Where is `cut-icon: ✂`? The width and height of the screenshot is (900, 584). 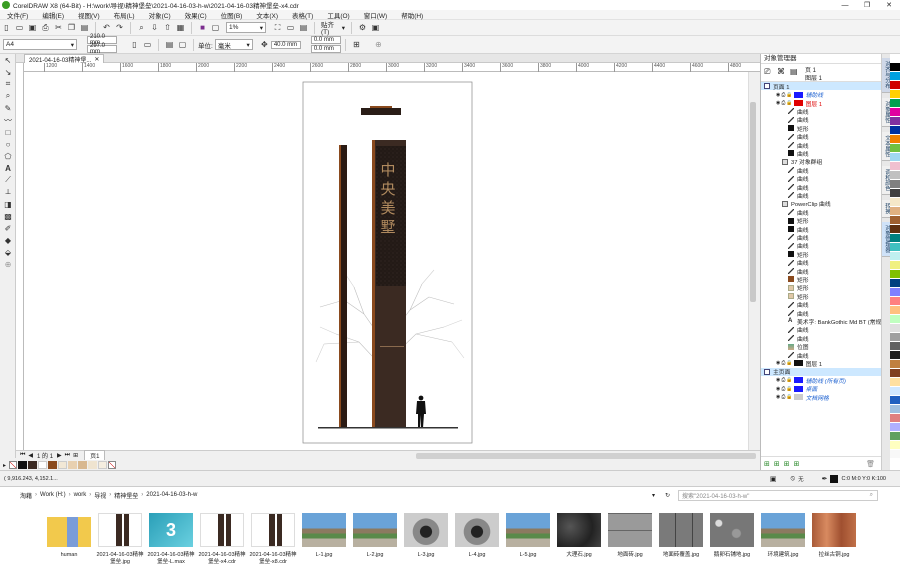
cut-icon: ✂ is located at coordinates (58, 27).